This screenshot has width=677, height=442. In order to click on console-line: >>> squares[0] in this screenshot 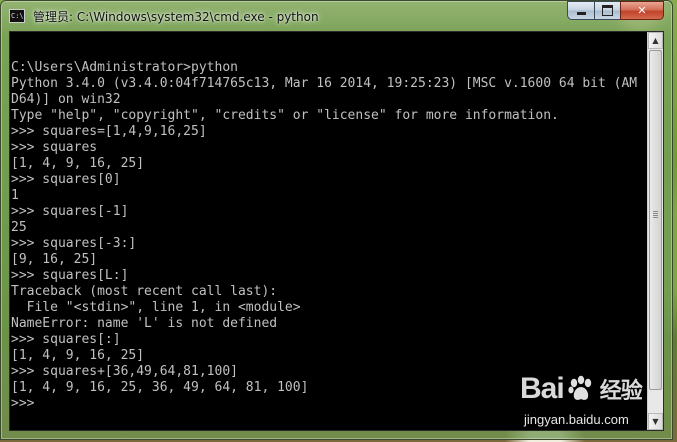, I will do `click(66, 179)`.